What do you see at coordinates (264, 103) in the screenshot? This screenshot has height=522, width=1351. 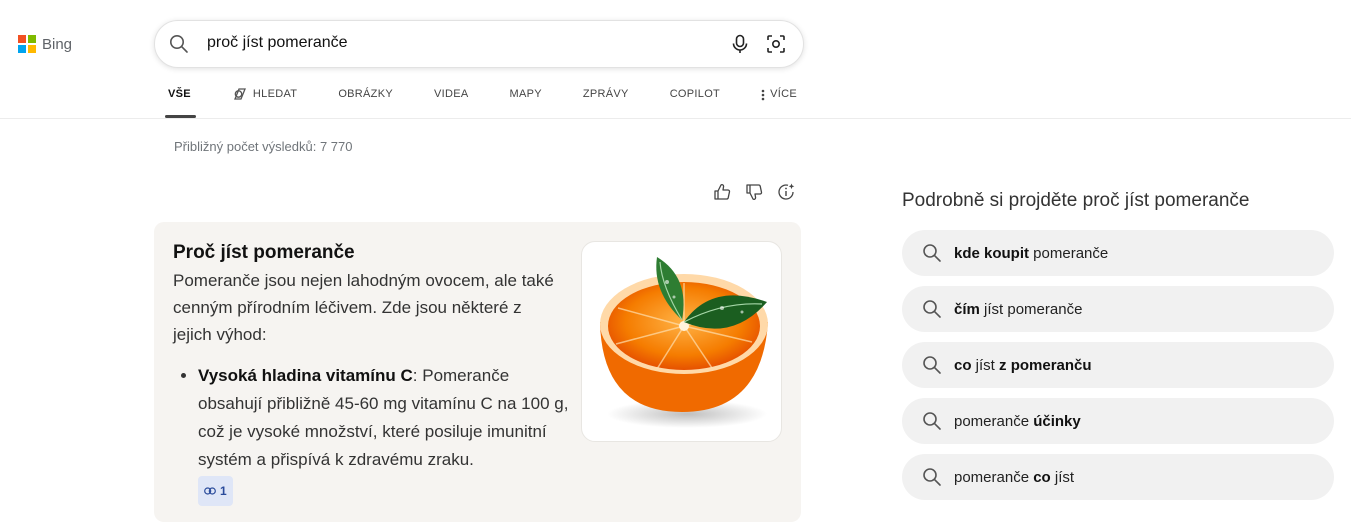 I see `tab-search: HLEDAT` at bounding box center [264, 103].